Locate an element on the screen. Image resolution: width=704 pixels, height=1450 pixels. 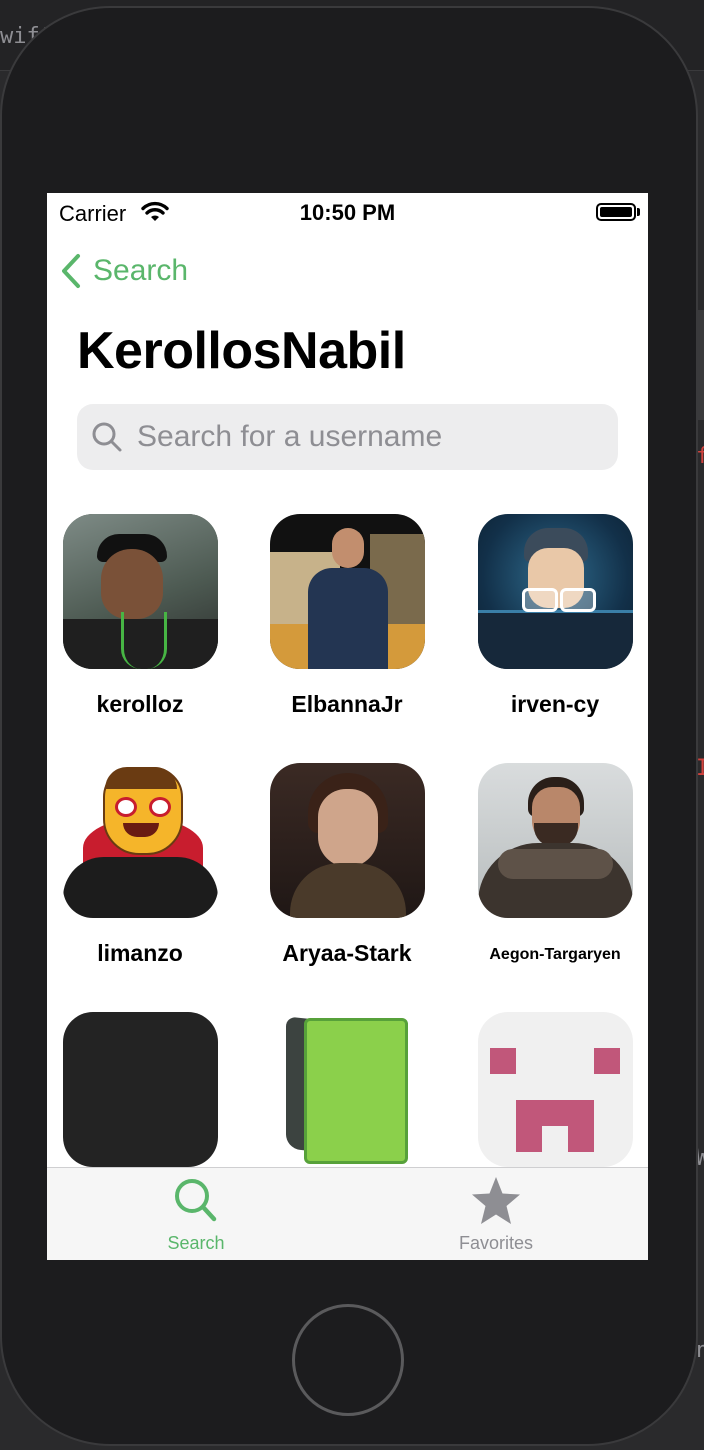
tab-bar: Search Favorites is located at coordinates (347, 1213).